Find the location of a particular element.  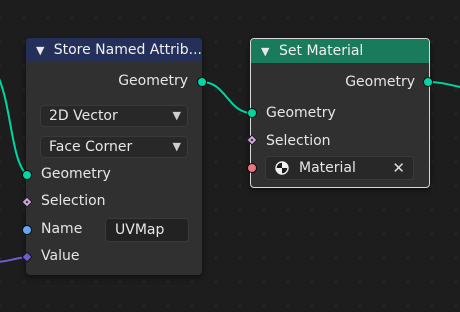

material-label: Material is located at coordinates (327, 168).